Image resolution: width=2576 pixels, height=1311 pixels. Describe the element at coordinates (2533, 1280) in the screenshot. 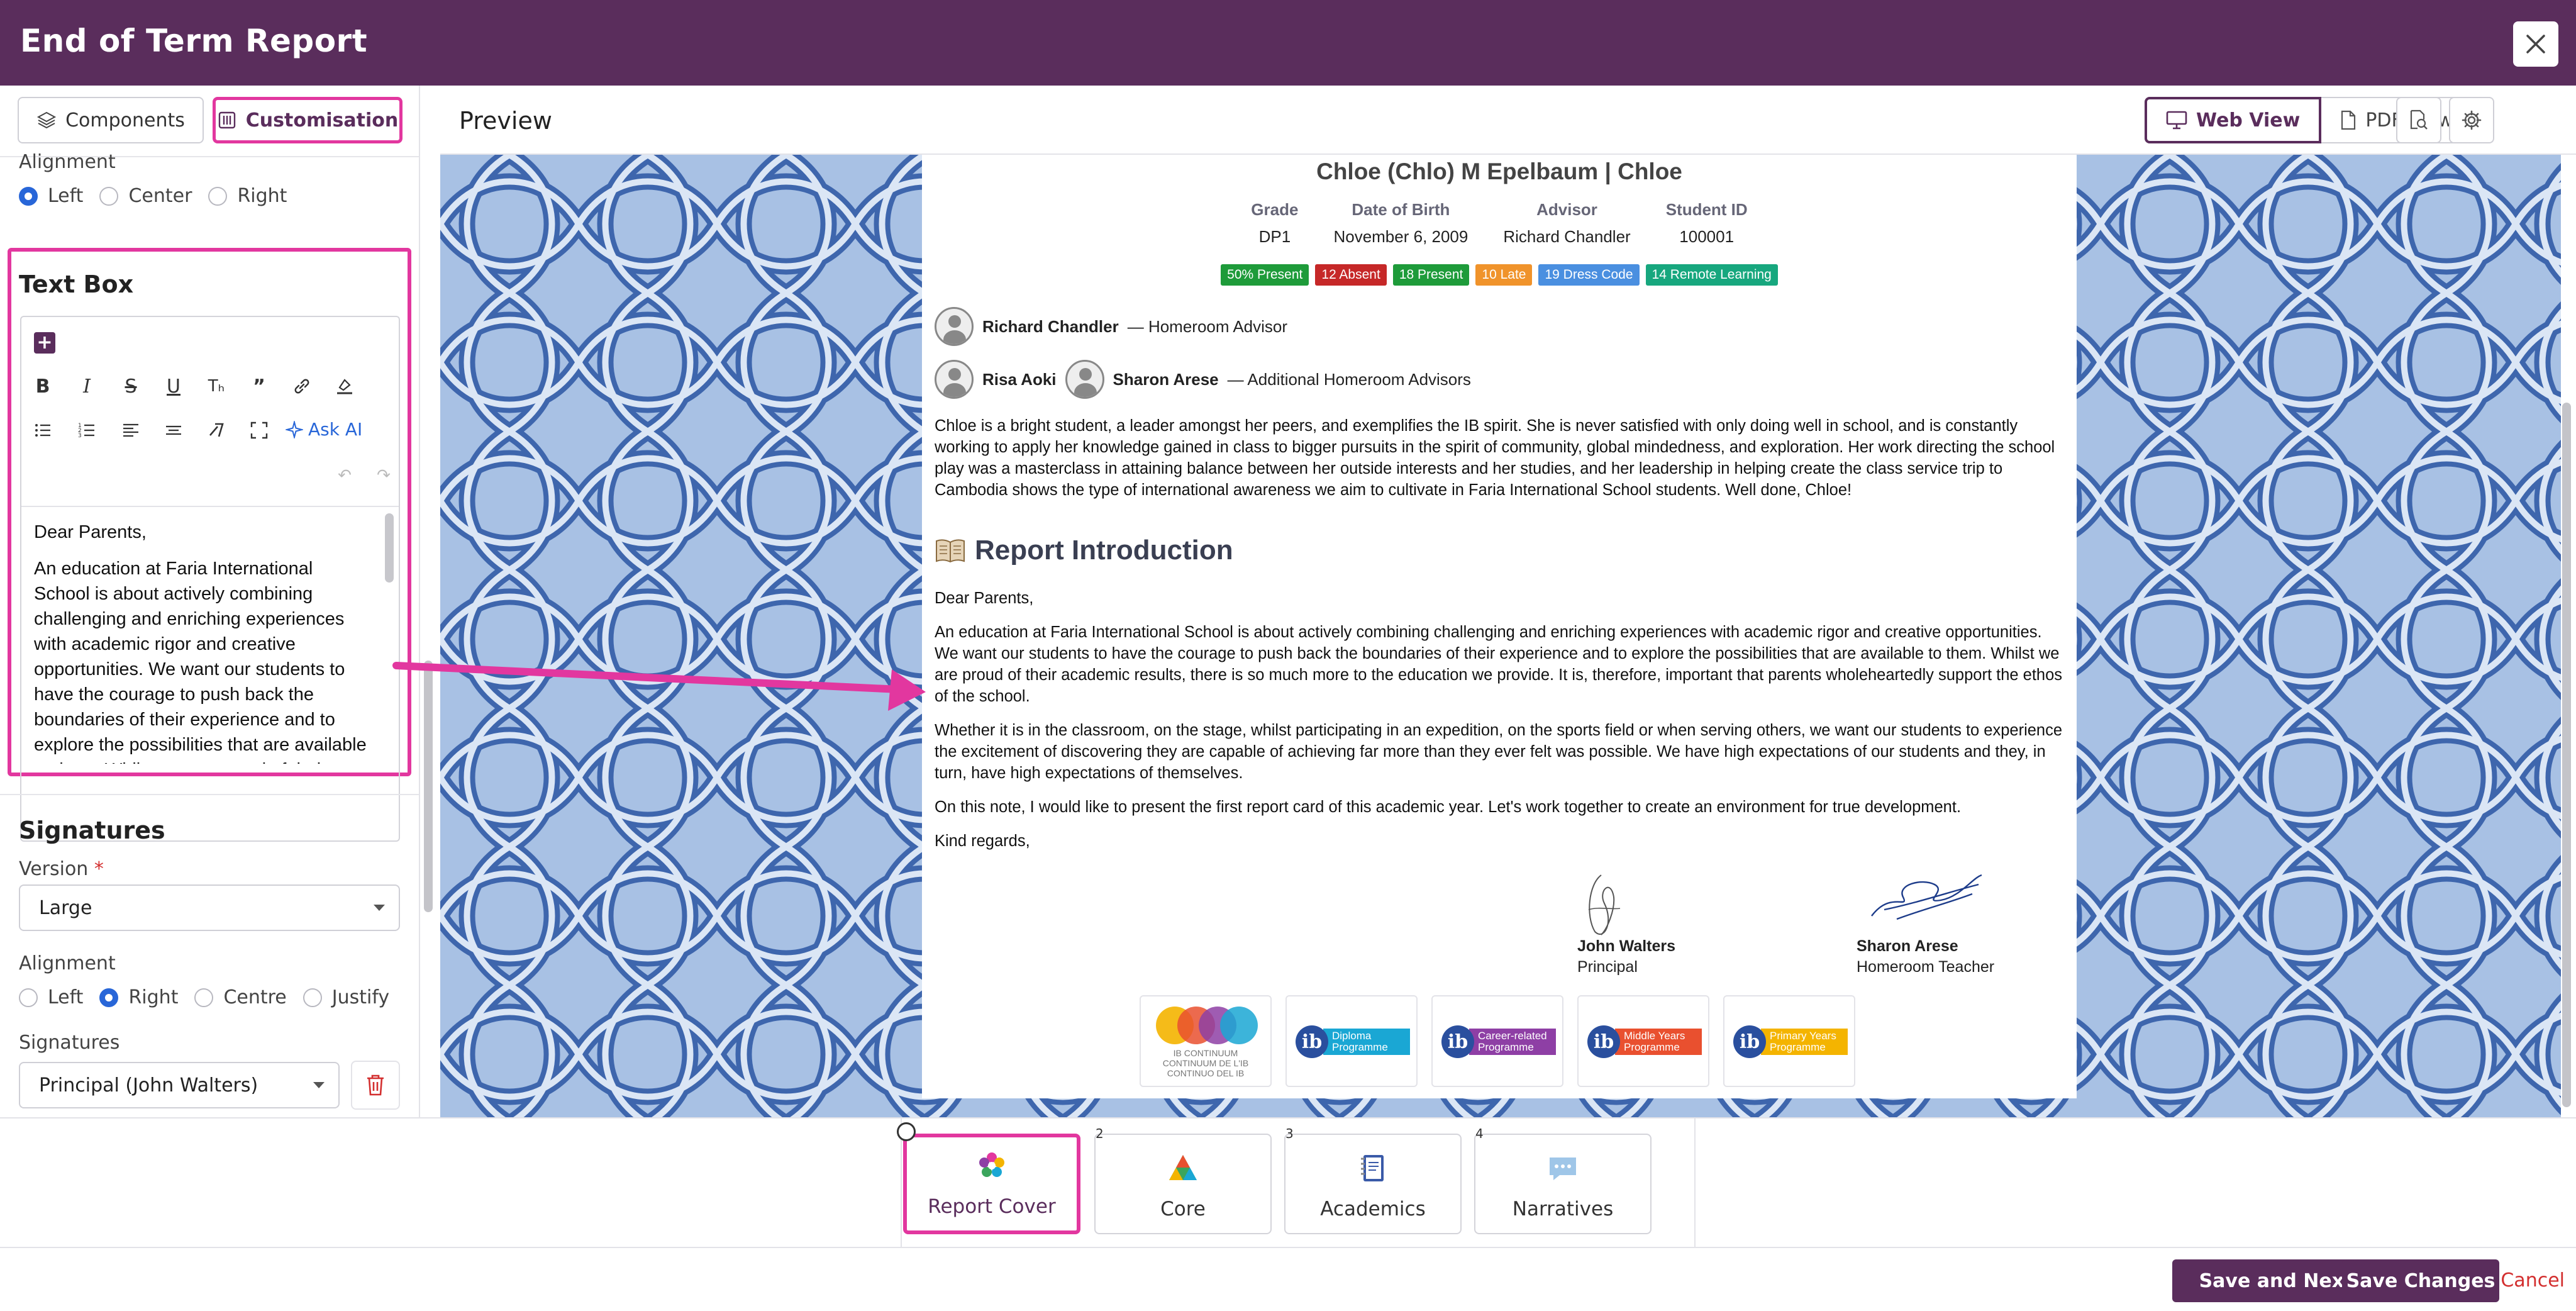

I see `cancel-button: Cancel` at that location.